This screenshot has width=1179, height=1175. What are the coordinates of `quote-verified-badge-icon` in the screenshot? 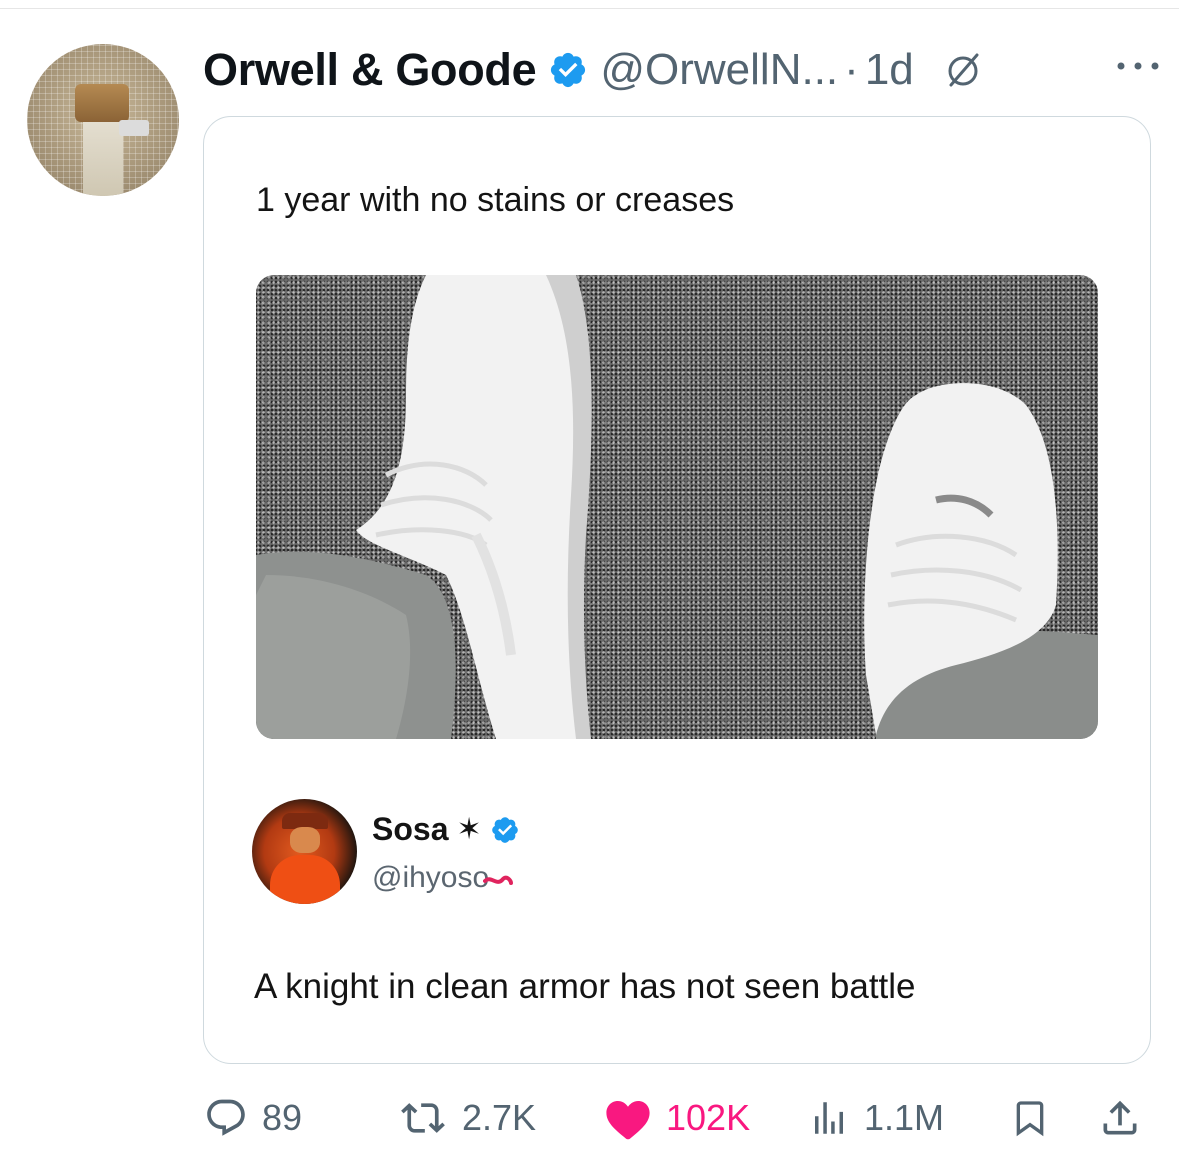 It's located at (504, 829).